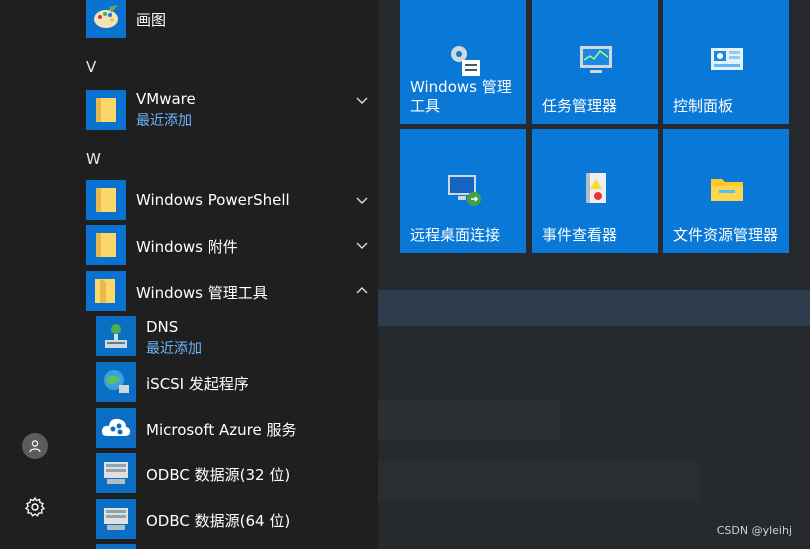  Describe the element at coordinates (228, 337) in the screenshot. I see `app-item-dns: DNS 最近添加` at that location.